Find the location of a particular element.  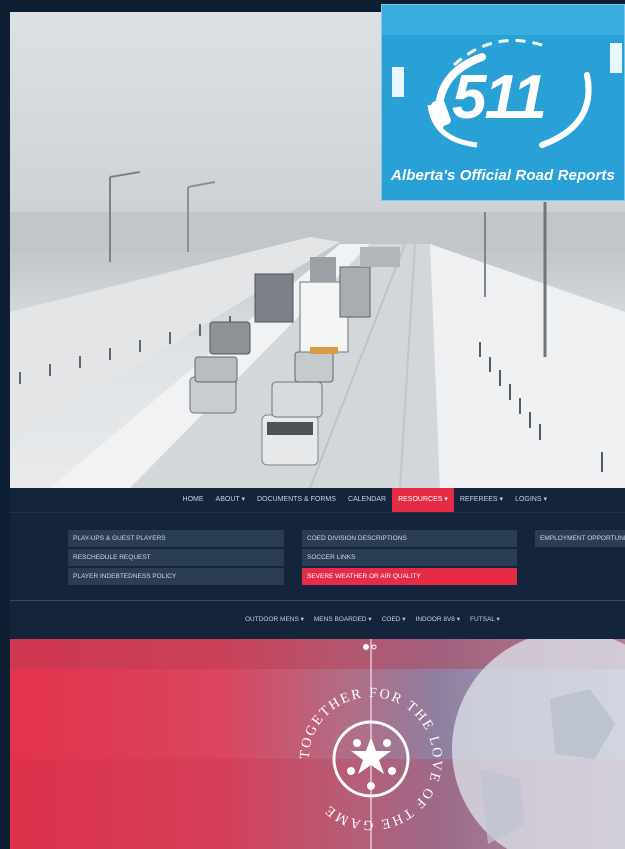

nav-item-logins: LOGINS ▾ is located at coordinates (531, 500).